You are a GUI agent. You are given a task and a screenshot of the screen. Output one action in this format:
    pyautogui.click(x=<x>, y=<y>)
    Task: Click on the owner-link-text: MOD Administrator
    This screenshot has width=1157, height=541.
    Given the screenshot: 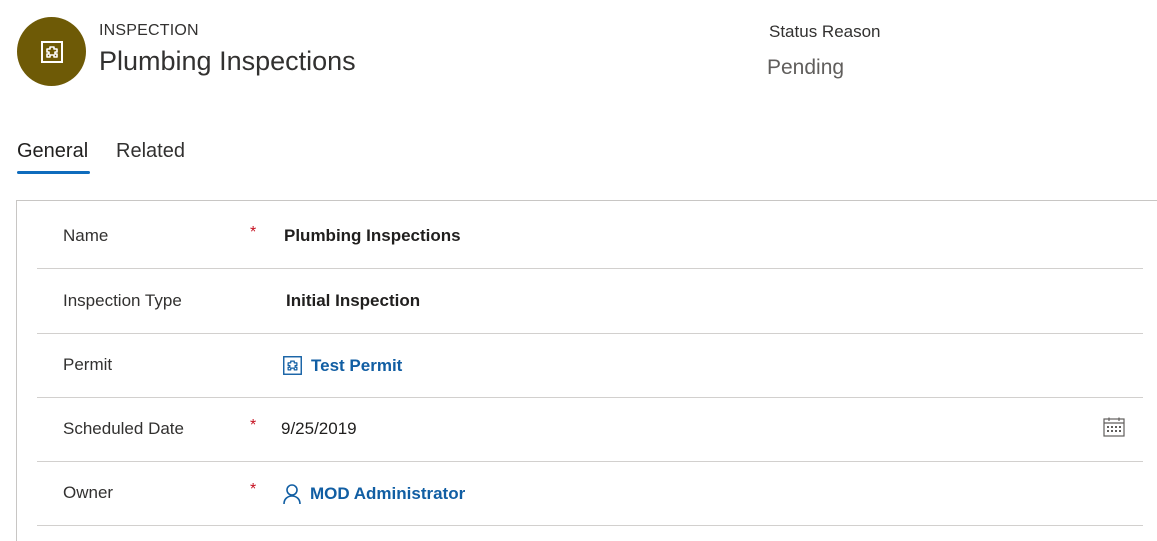 What is the action you would take?
    pyautogui.click(x=387, y=494)
    